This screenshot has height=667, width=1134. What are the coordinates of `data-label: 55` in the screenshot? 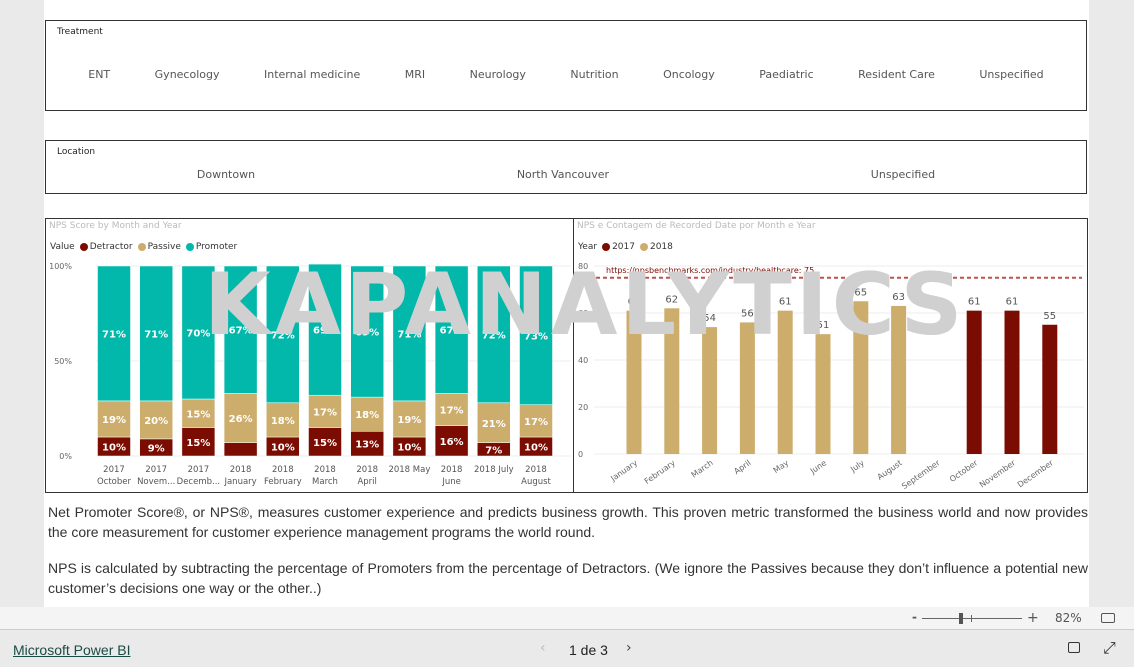 It's located at (1049, 316).